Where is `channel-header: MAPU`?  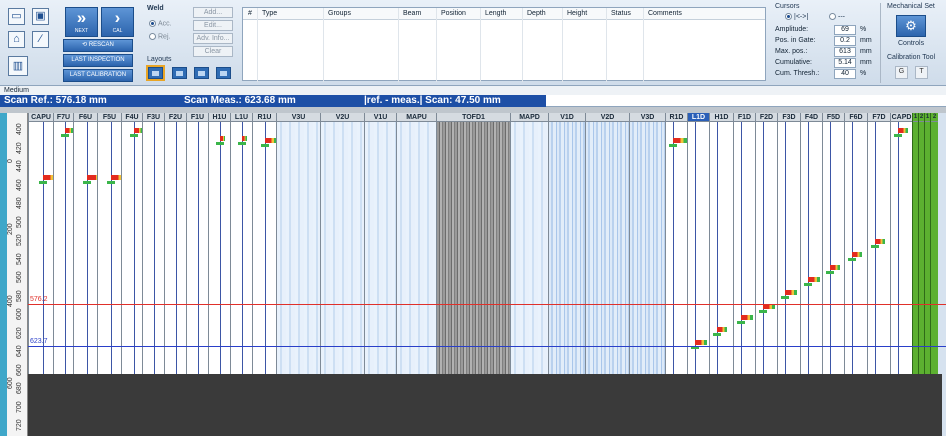
channel-header: MAPU is located at coordinates (416, 117).